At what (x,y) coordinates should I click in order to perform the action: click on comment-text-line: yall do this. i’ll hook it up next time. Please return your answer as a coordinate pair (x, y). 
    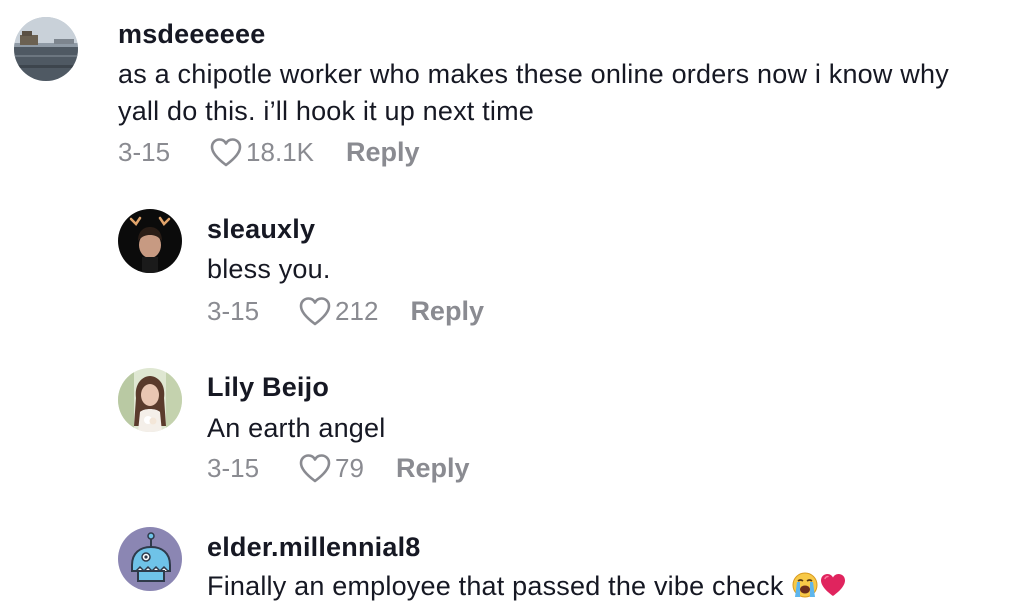
    Looking at the image, I should click on (326, 111).